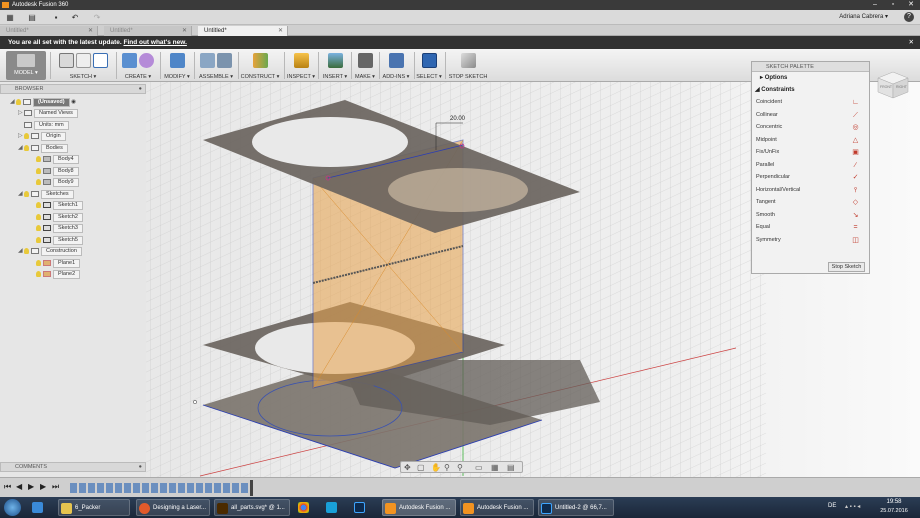 Image resolution: width=920 pixels, height=518 pixels. What do you see at coordinates (911, 42) in the screenshot?
I see `close-banner-icon: ✕` at bounding box center [911, 42].